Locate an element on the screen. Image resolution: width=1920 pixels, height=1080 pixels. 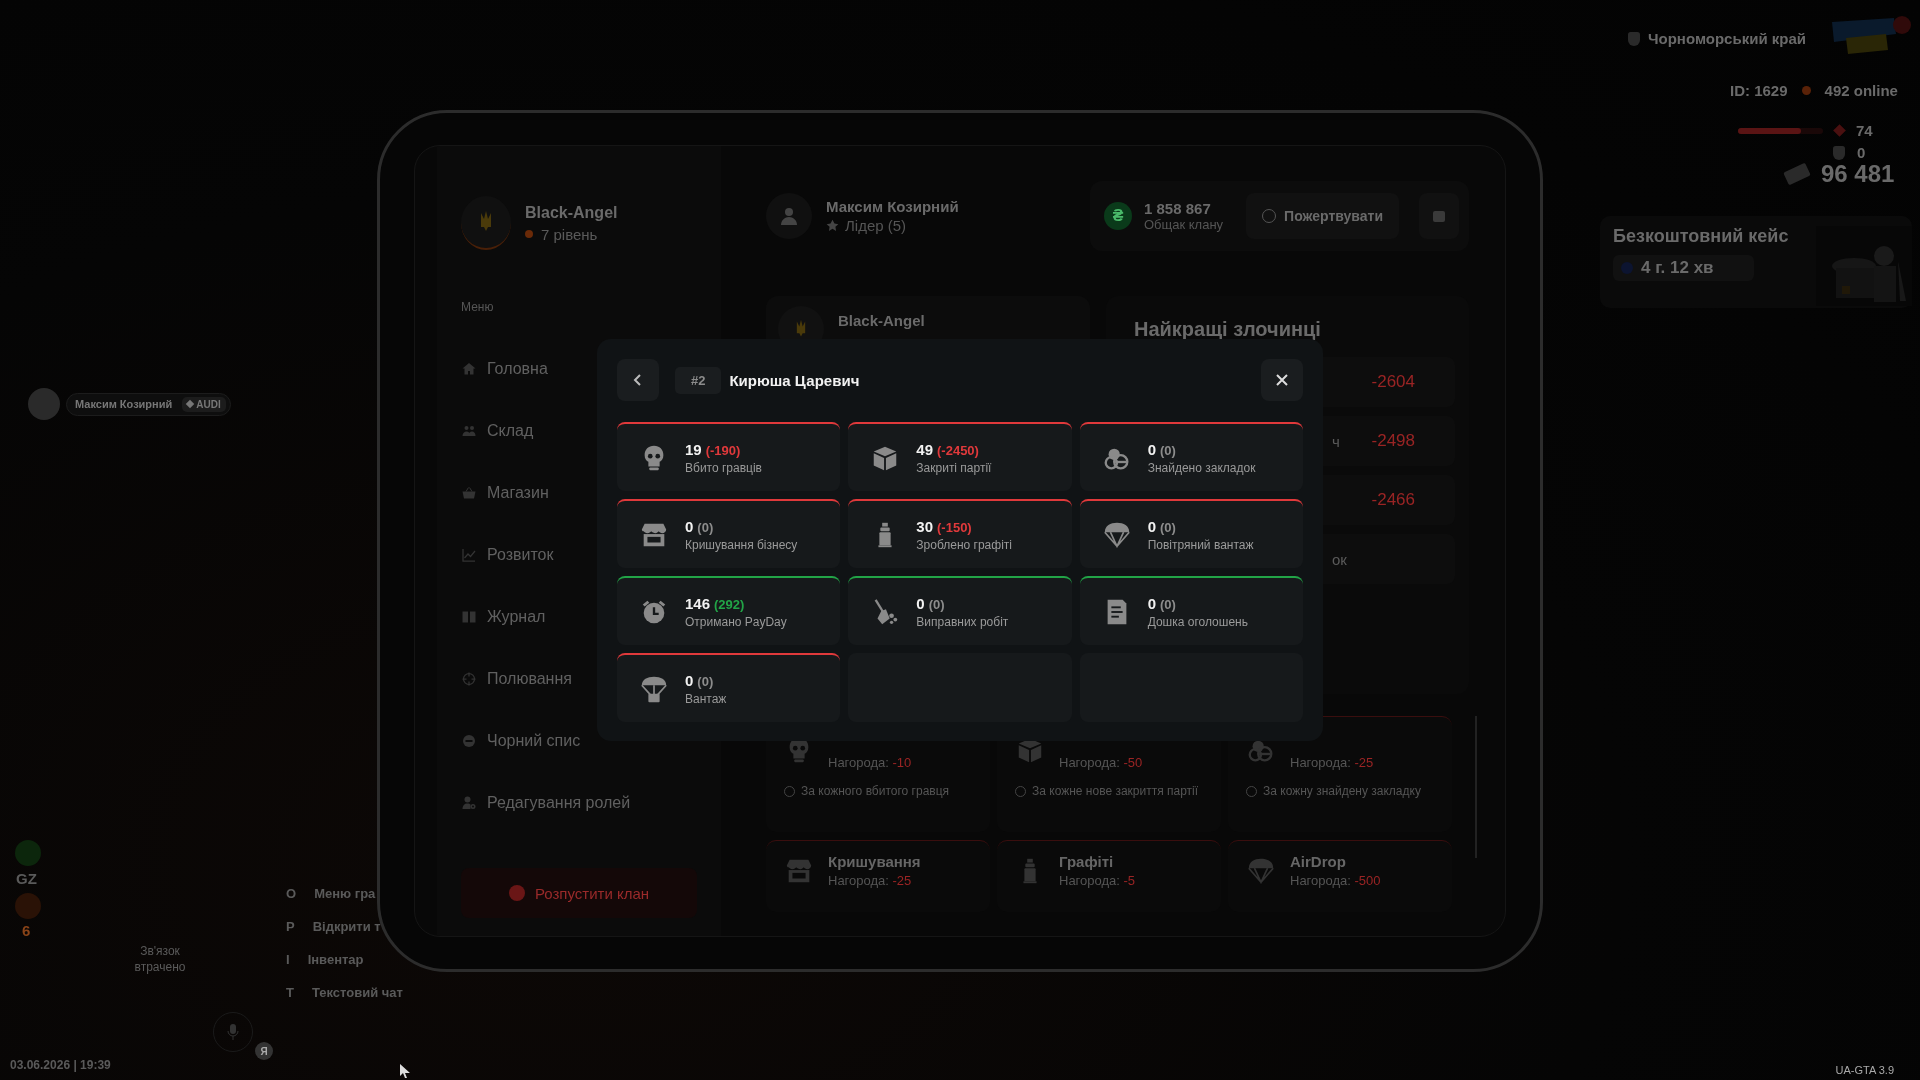
date-time: 03.06.2026 | 19:39 is located at coordinates (60, 1065).